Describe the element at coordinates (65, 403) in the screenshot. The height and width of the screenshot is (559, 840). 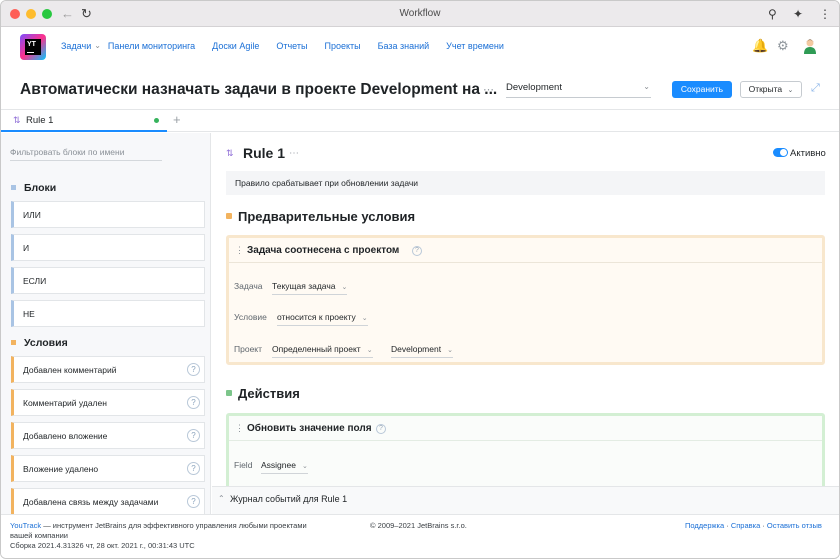
I see `condition-label: Комментарий удален` at that location.